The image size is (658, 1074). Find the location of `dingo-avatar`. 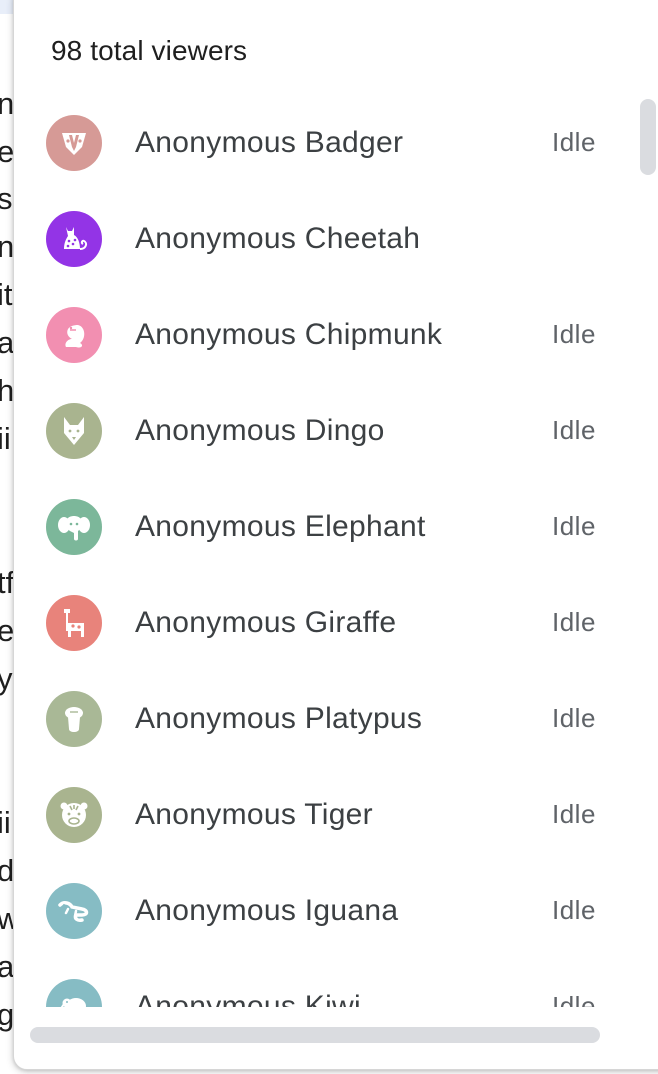

dingo-avatar is located at coordinates (74, 431).